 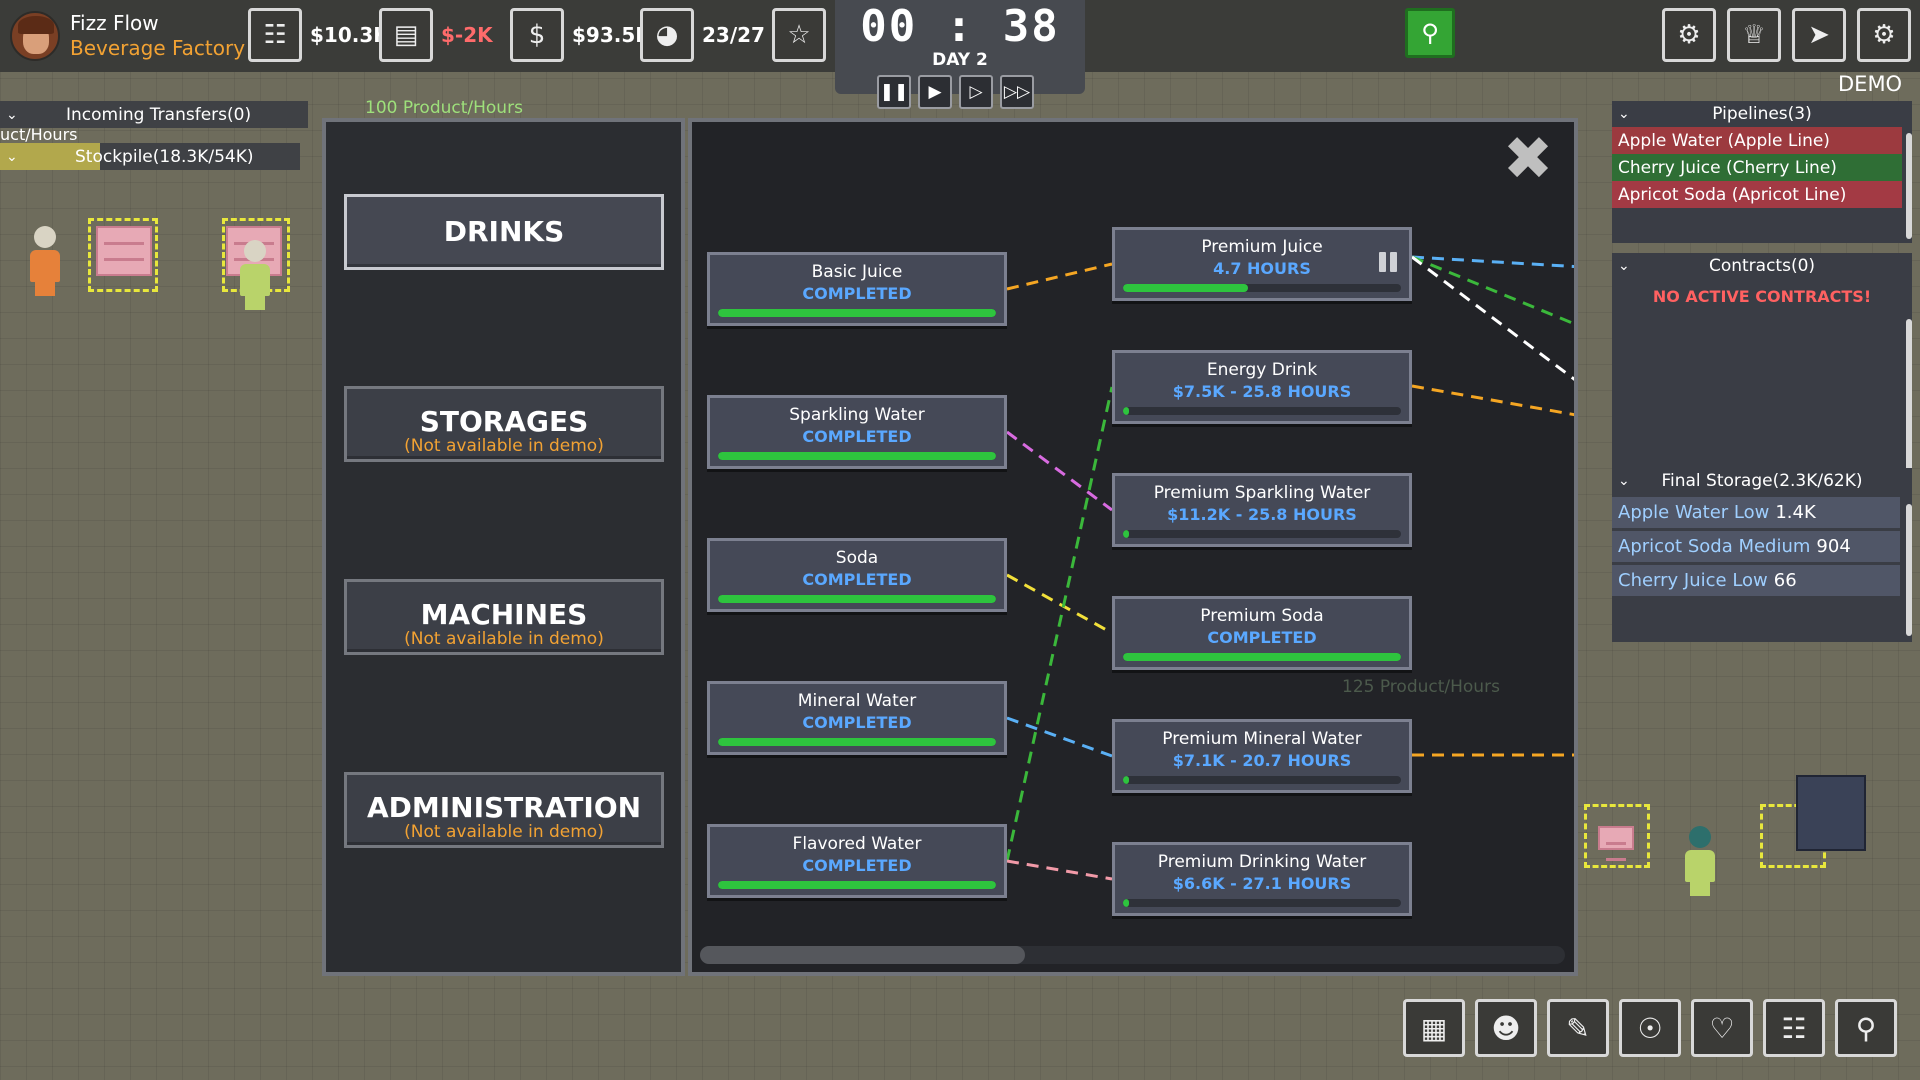 What do you see at coordinates (1689, 35) in the screenshot?
I see `resources-button: ⚙` at bounding box center [1689, 35].